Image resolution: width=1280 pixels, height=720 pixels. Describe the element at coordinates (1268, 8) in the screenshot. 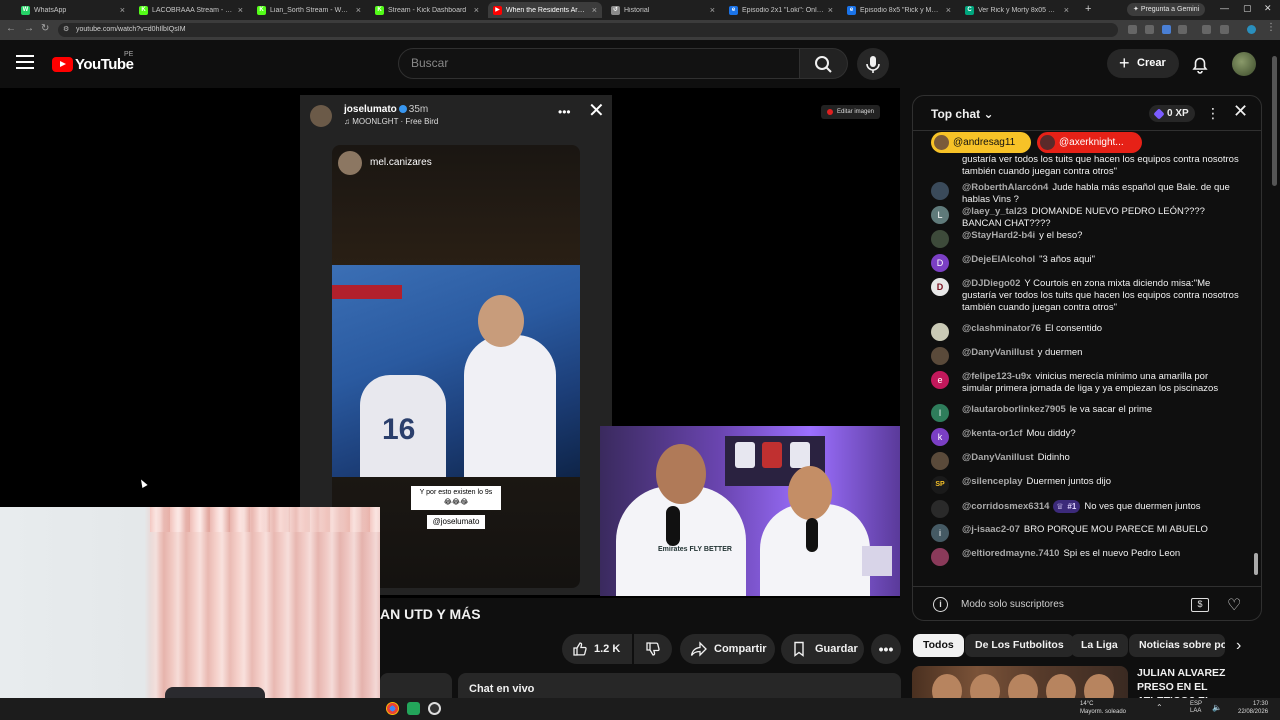

I see `close-window-icon: ✕` at that location.